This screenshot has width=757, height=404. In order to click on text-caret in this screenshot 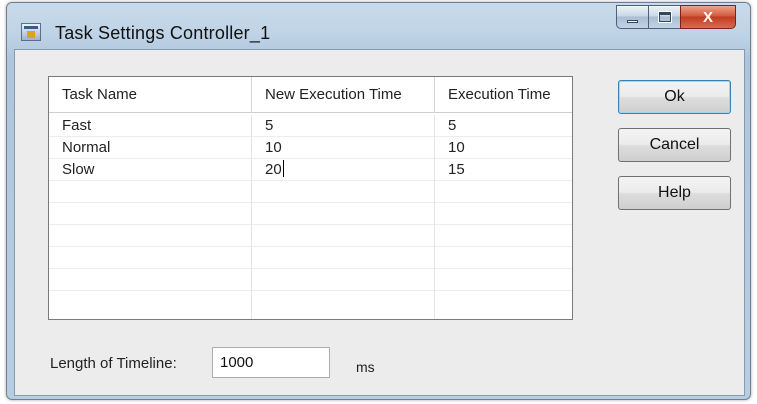, I will do `click(283, 168)`.